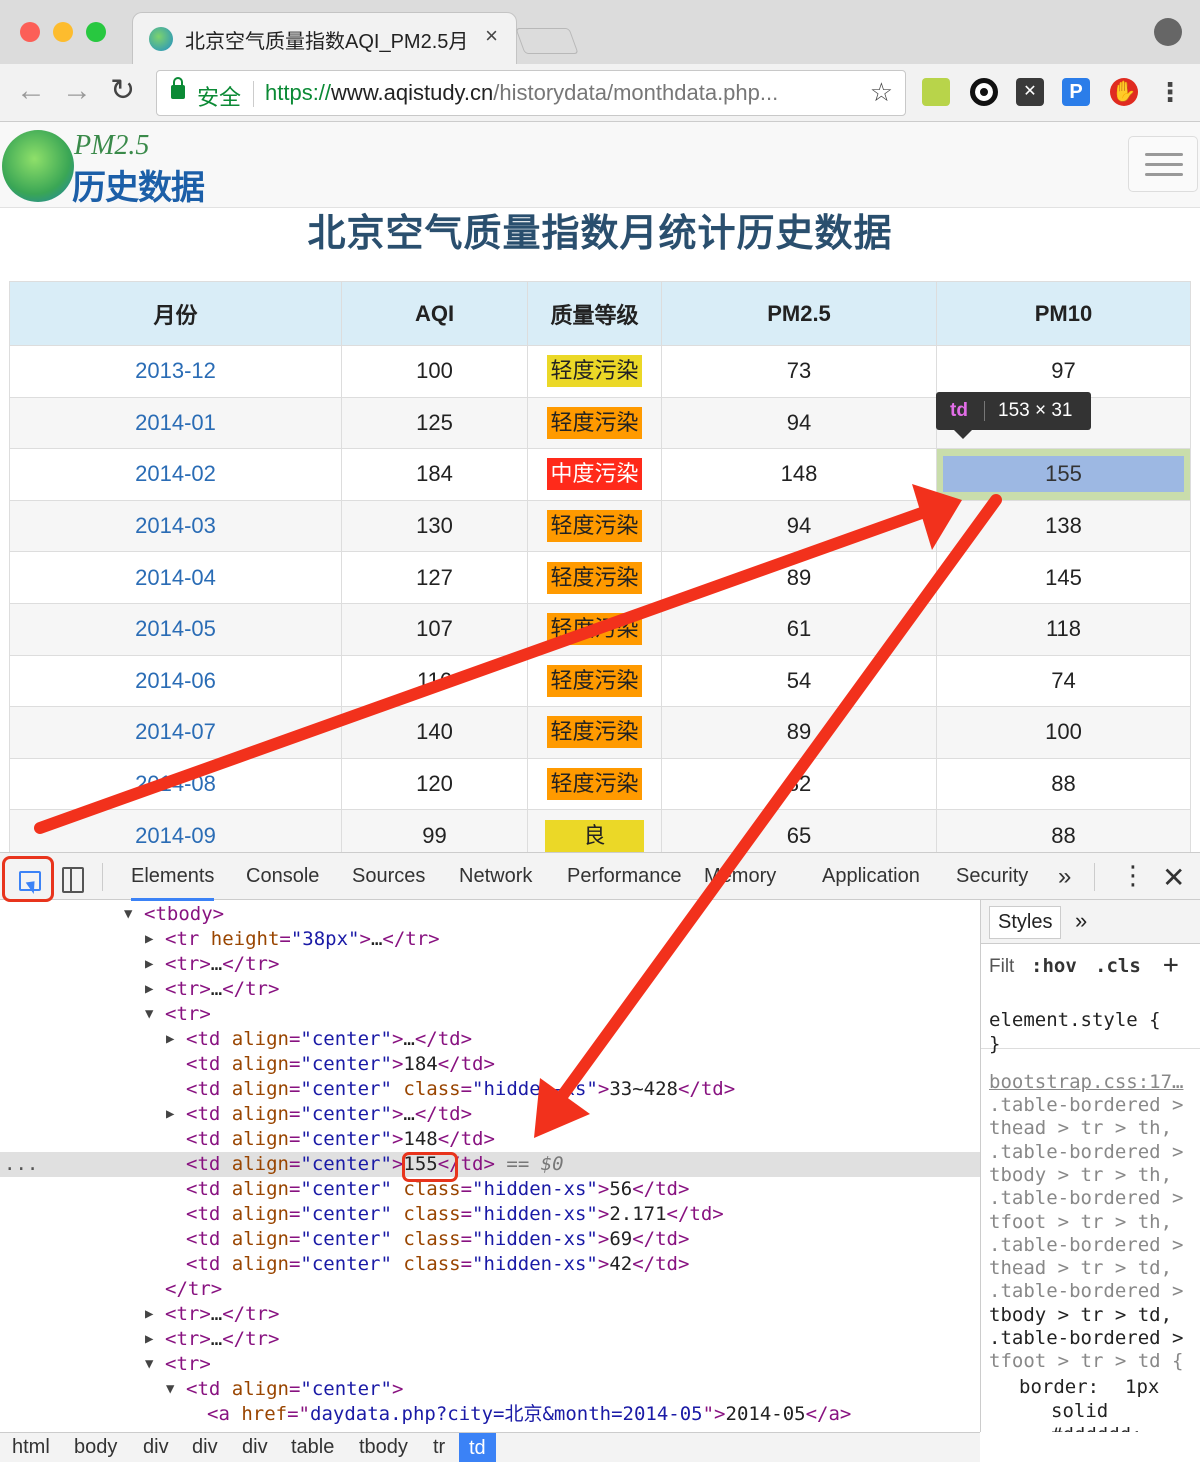 The height and width of the screenshot is (1462, 1200). Describe the element at coordinates (1163, 164) in the screenshot. I see `hamburger-menu-button` at that location.